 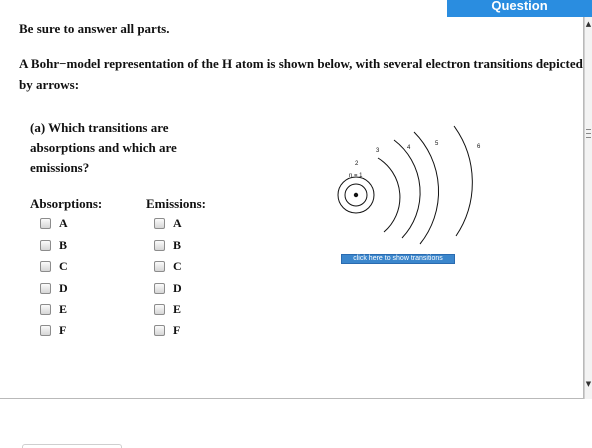 What do you see at coordinates (588, 133) in the screenshot?
I see `scroll-grip-icon` at bounding box center [588, 133].